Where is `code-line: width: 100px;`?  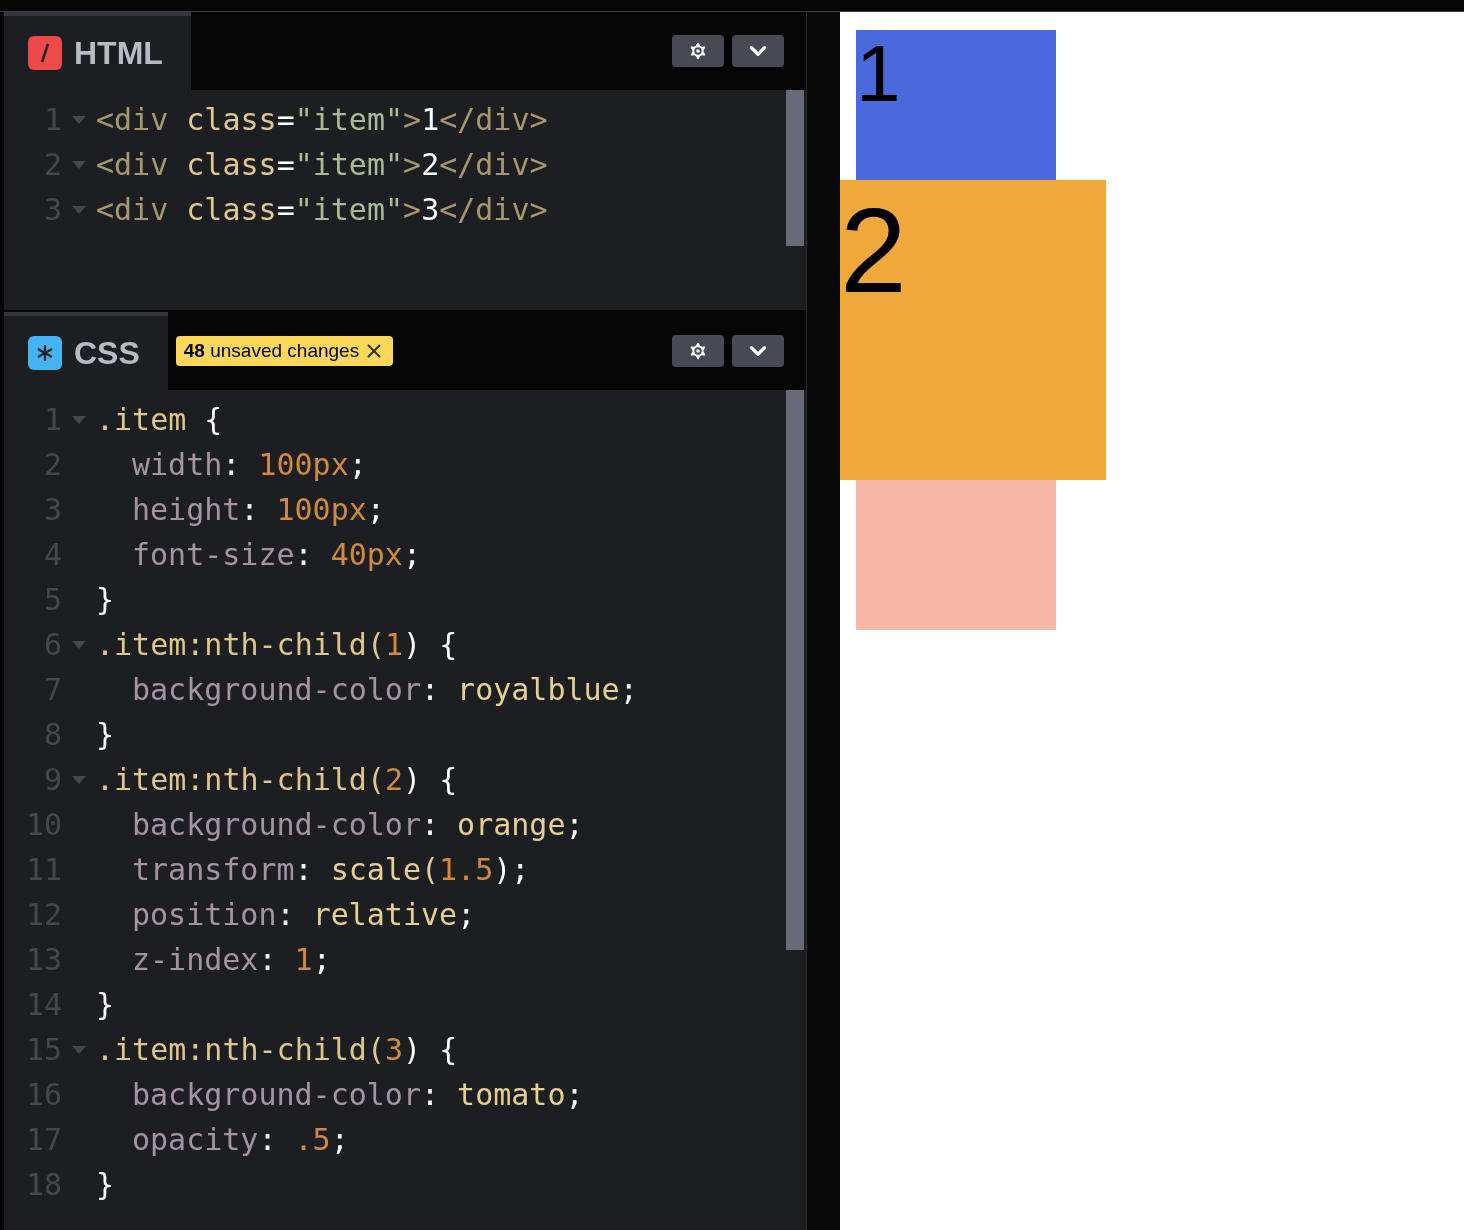 code-line: width: 100px; is located at coordinates (249, 465).